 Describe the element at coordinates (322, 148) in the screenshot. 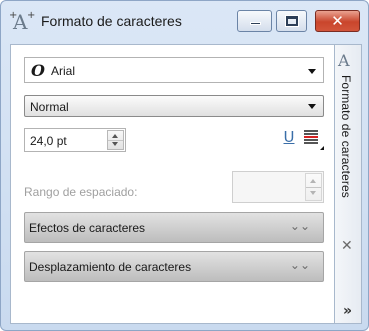

I see `dropdown-corner-icon` at that location.